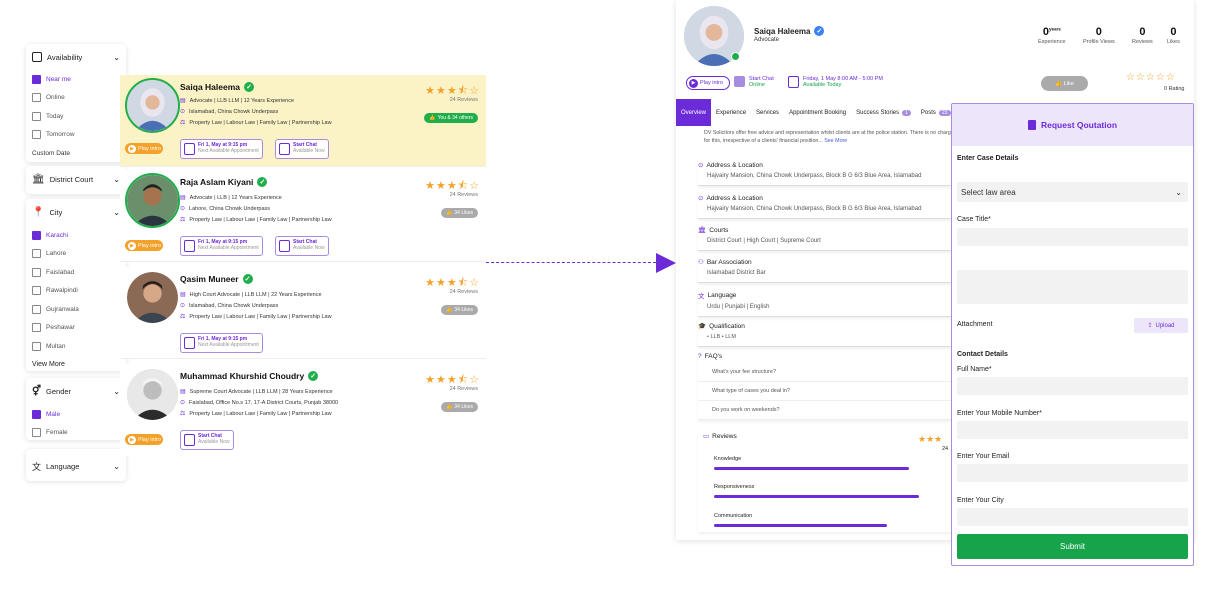 The image size is (1217, 607). Describe the element at coordinates (754, 82) in the screenshot. I see `start-chat-button: Start Chat Online` at that location.